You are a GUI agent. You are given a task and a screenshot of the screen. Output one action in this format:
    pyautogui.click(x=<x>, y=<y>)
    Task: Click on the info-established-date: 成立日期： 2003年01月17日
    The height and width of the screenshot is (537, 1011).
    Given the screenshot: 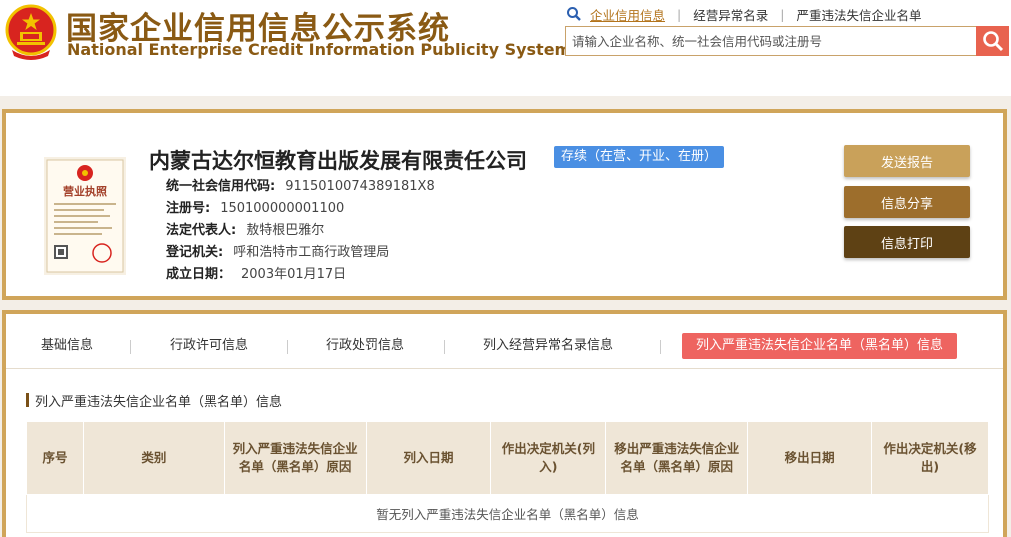 What is the action you would take?
    pyautogui.click(x=256, y=272)
    